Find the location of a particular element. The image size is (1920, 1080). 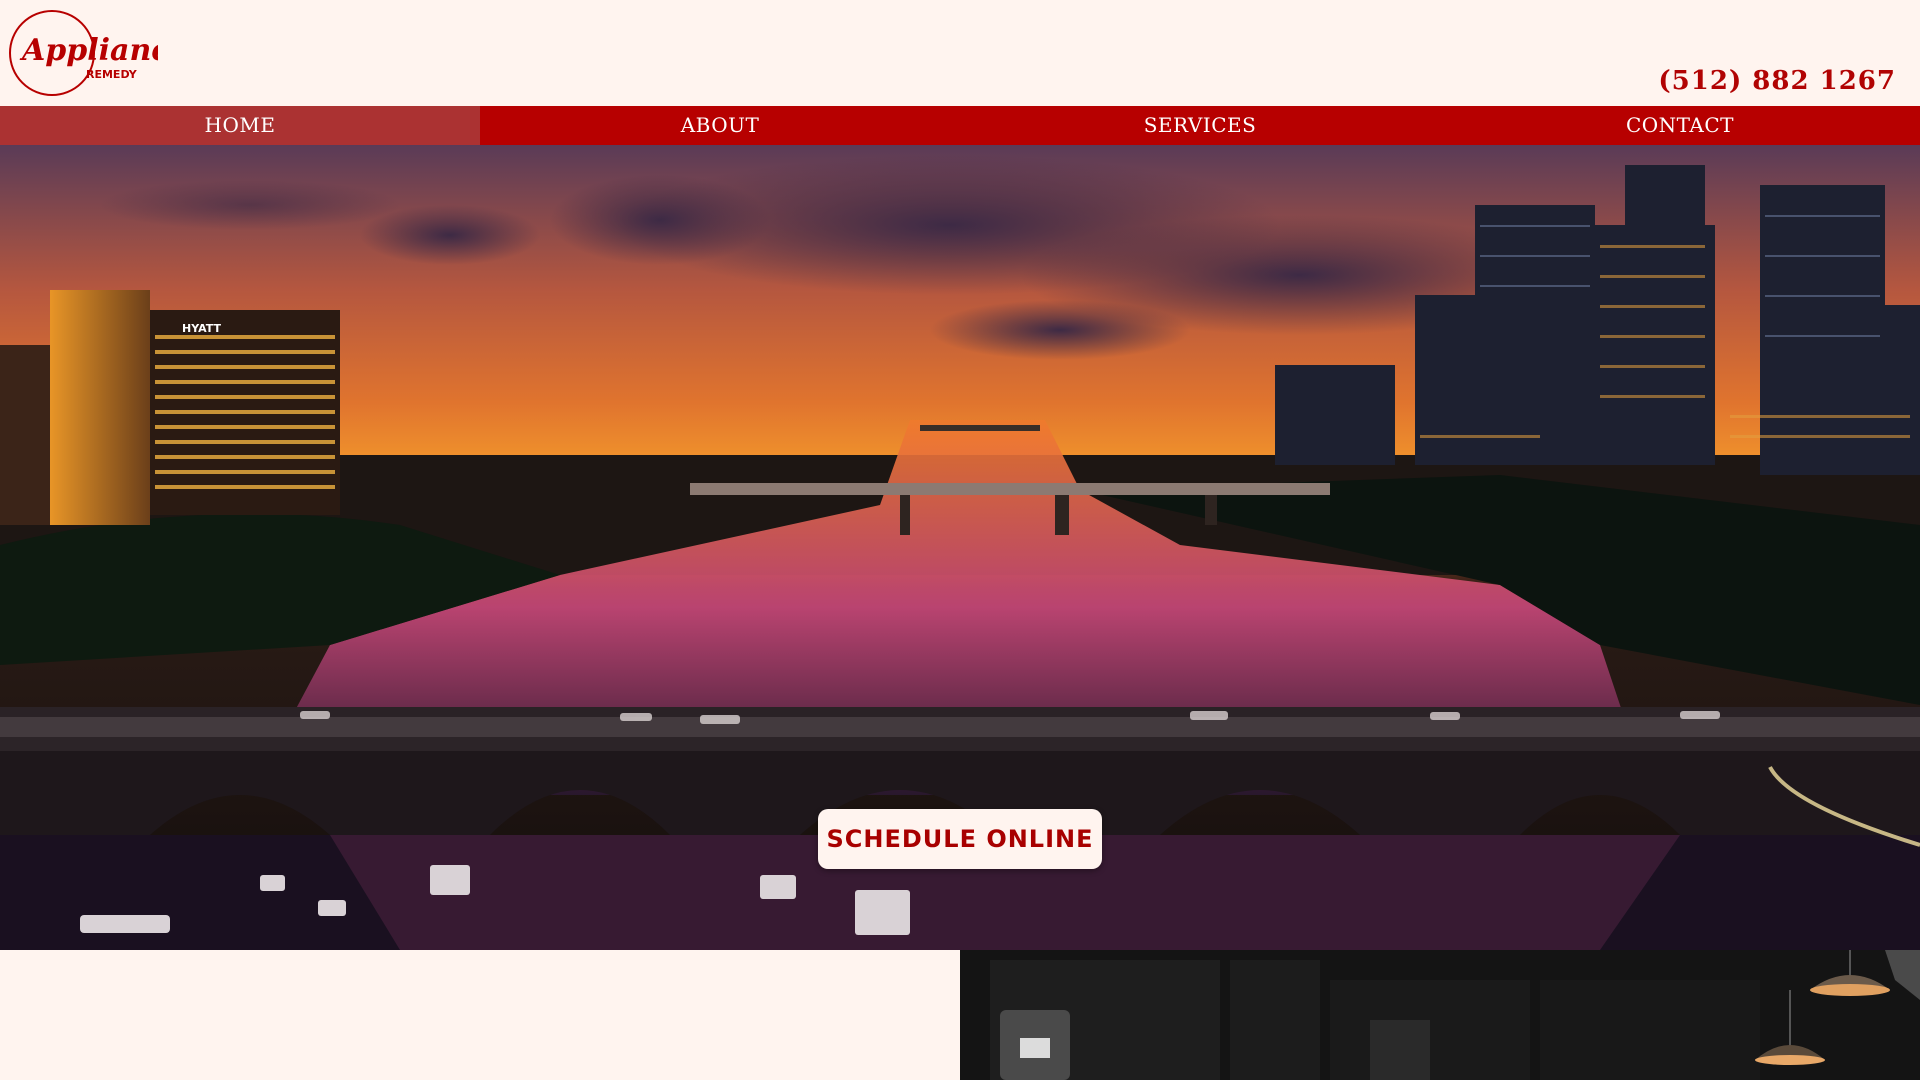

schedule-online-button: SCHEDULE ONLINE is located at coordinates (960, 839).